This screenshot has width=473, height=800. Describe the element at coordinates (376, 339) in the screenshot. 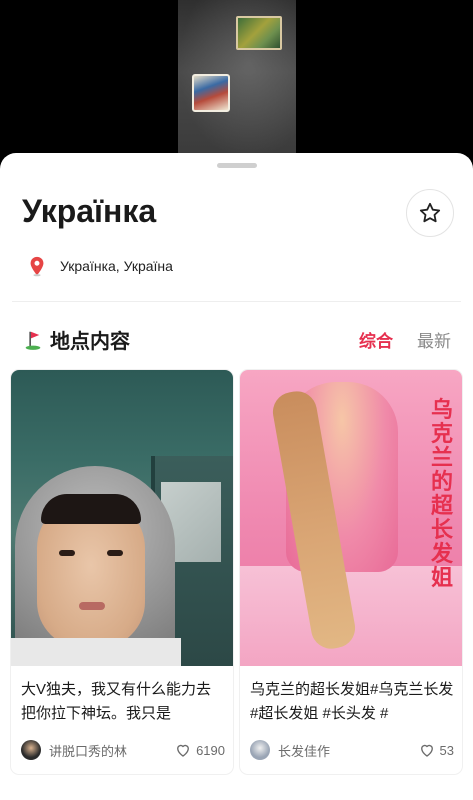

I see `tab-comprehensive: 综合` at that location.